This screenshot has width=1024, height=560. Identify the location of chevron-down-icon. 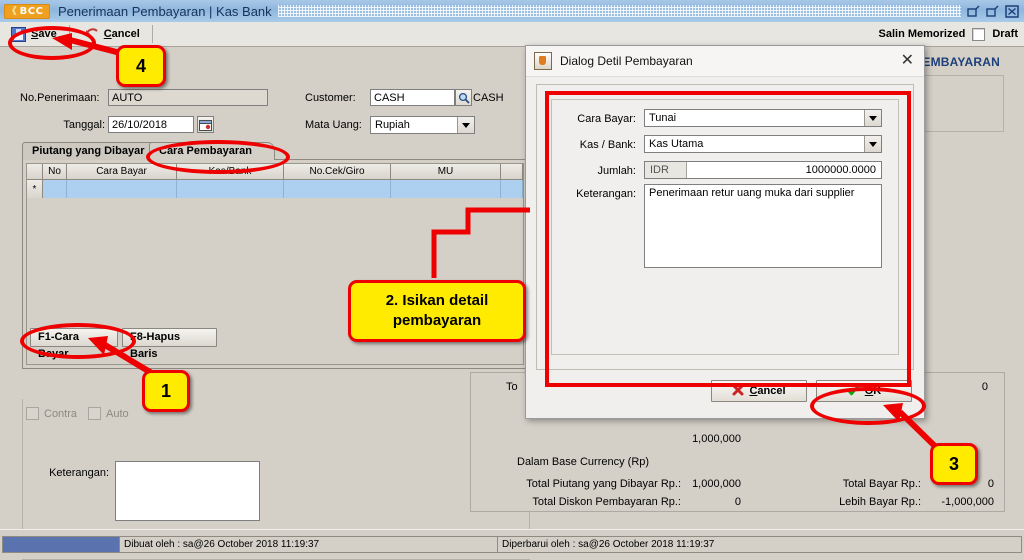
(465, 125).